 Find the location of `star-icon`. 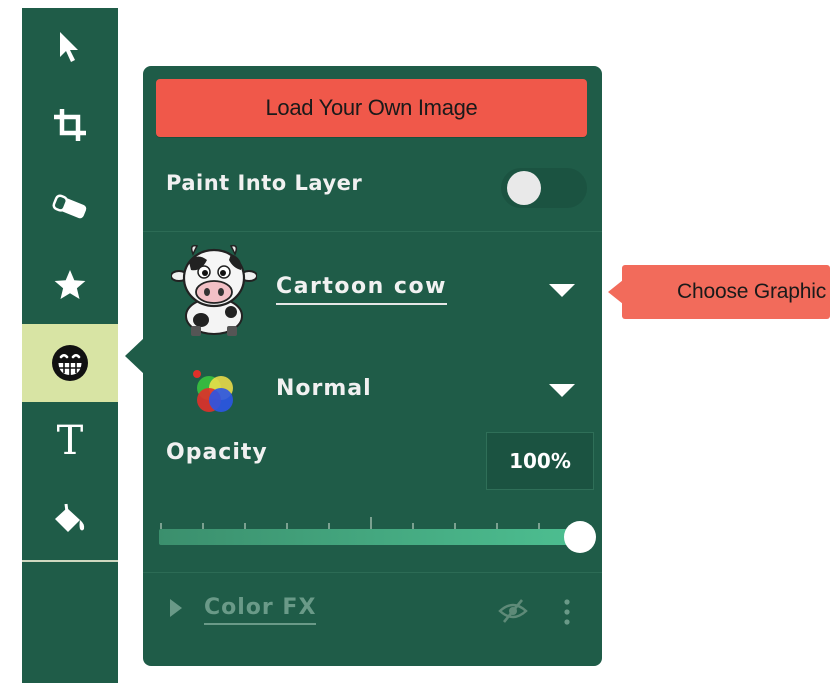

star-icon is located at coordinates (70, 284).